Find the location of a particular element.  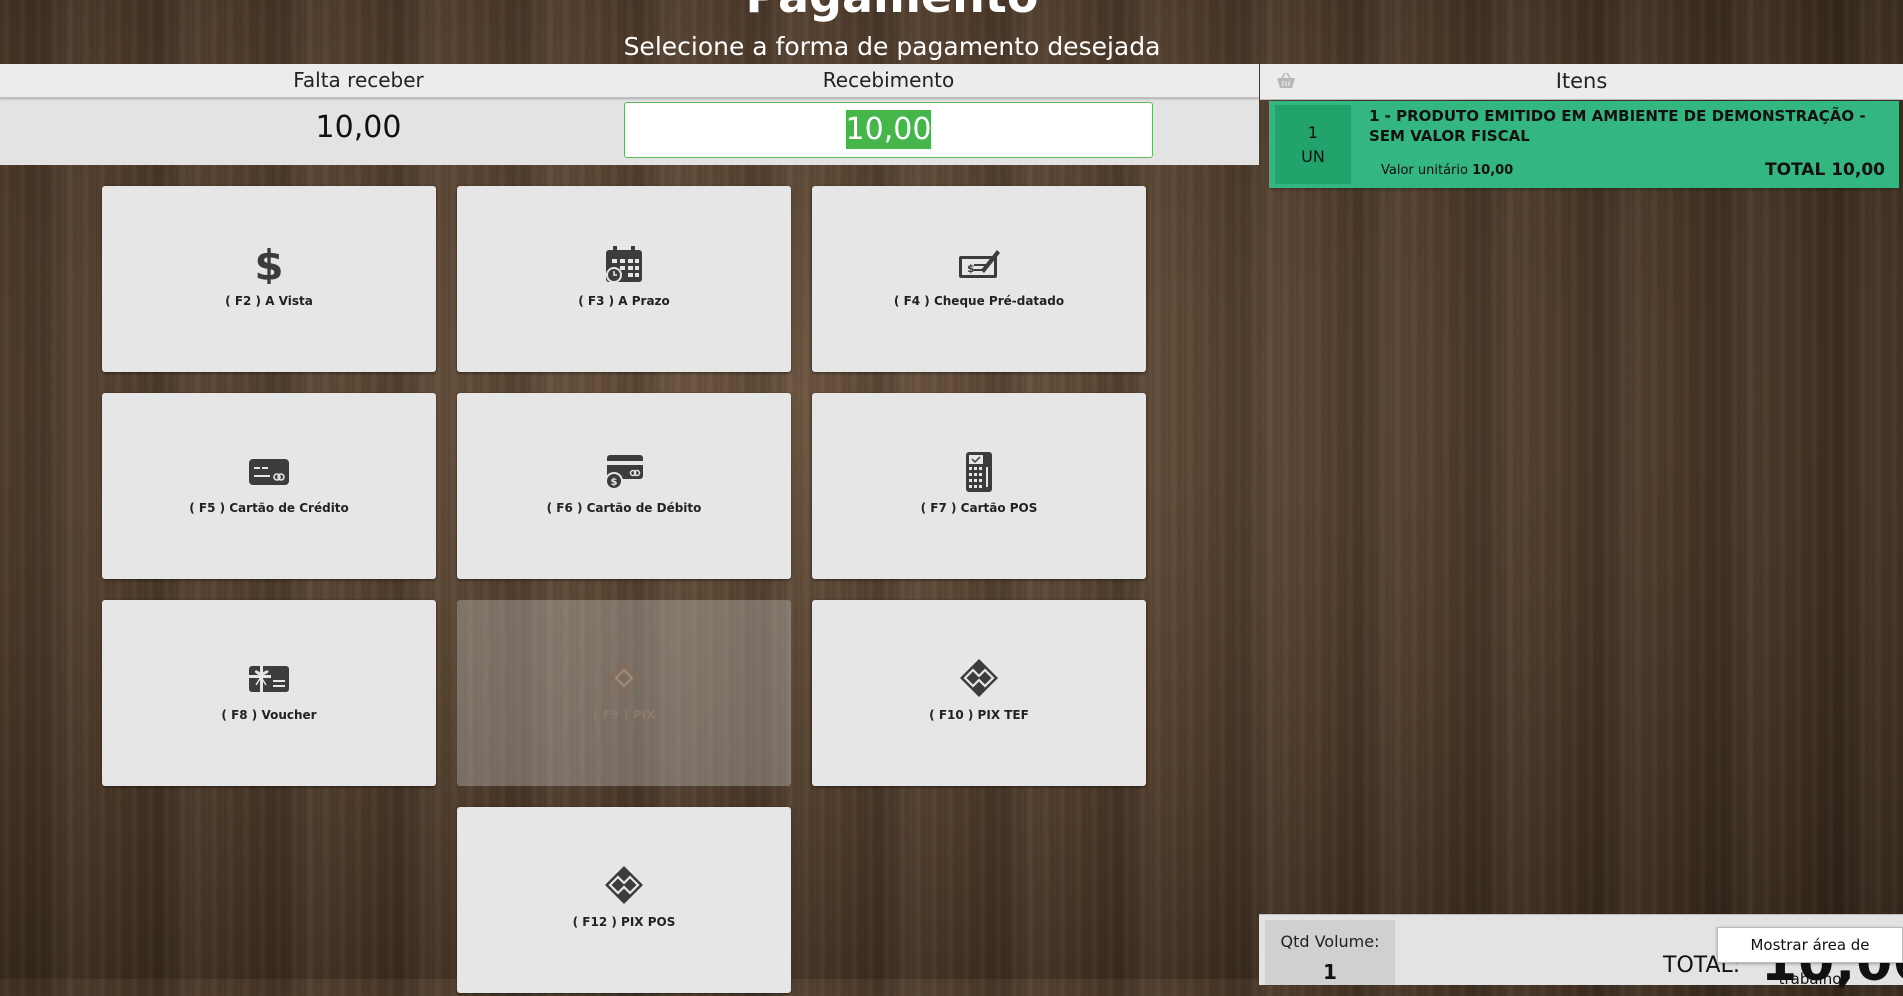

pay-a-prazo-label: ( F3 ) A Prazo is located at coordinates (624, 301).